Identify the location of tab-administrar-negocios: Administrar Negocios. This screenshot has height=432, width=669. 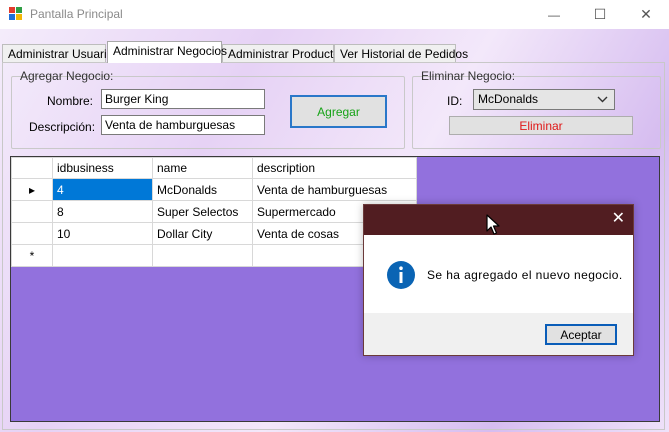
(167, 52).